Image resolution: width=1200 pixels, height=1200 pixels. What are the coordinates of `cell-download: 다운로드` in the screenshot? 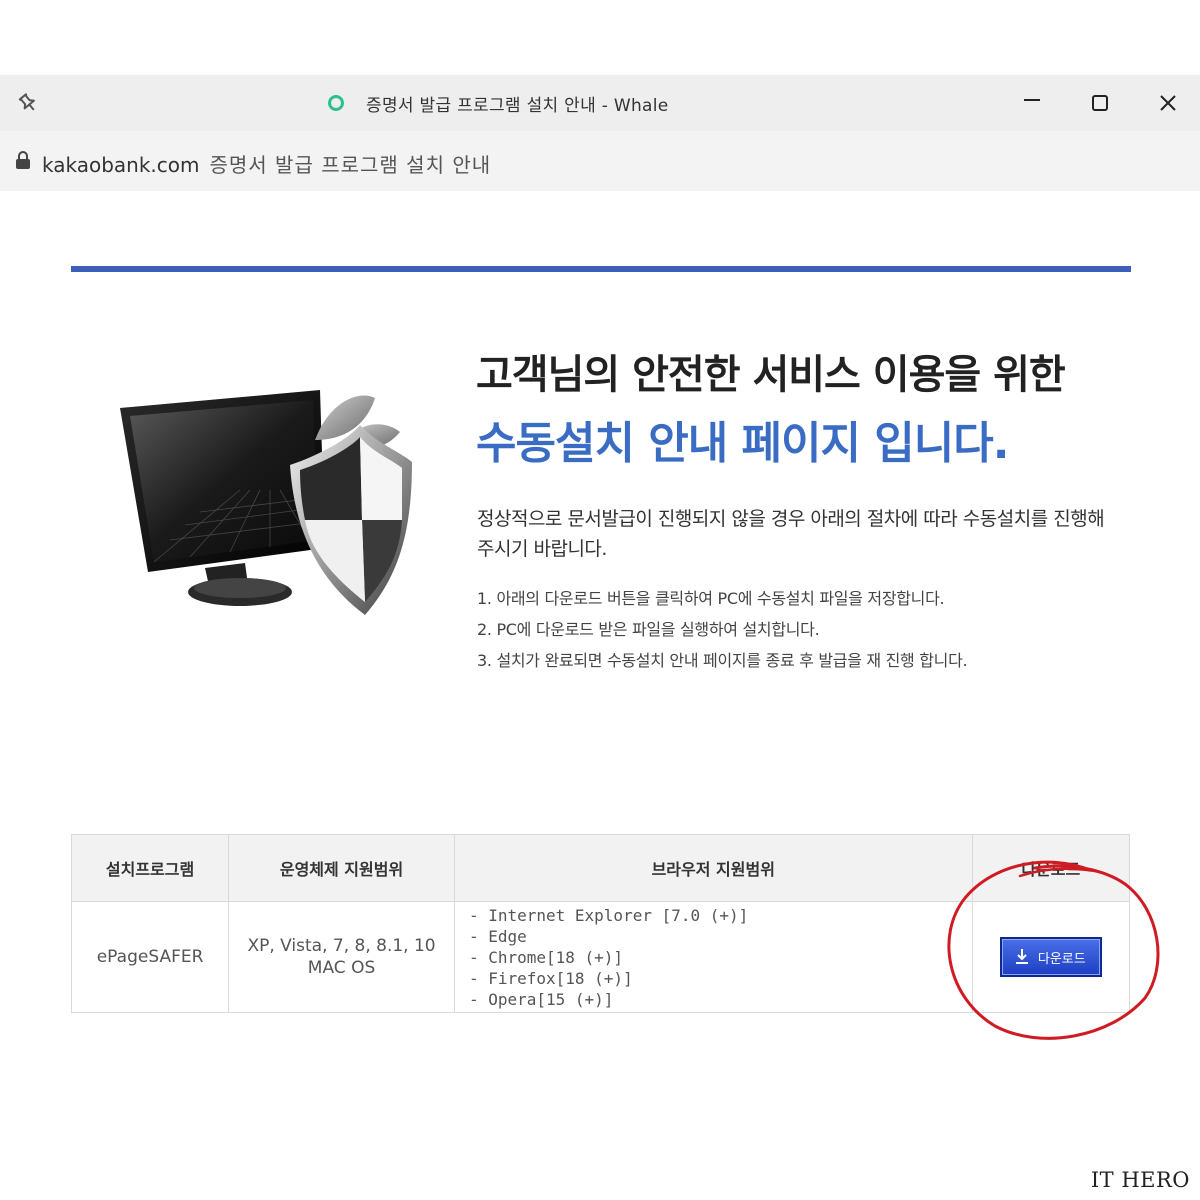 It's located at (1051, 957).